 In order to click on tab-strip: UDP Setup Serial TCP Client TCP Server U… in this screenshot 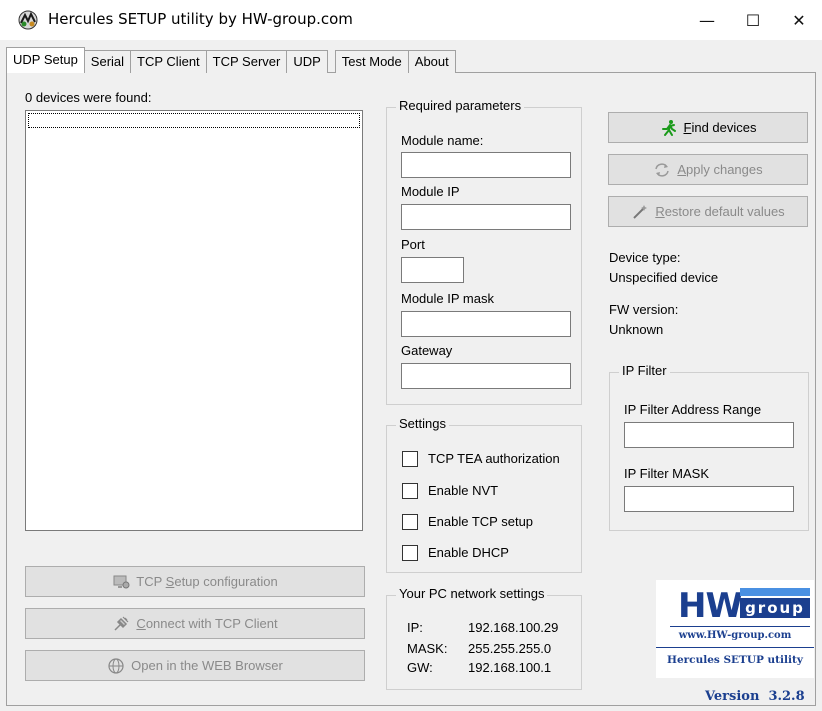, I will do `click(231, 60)`.